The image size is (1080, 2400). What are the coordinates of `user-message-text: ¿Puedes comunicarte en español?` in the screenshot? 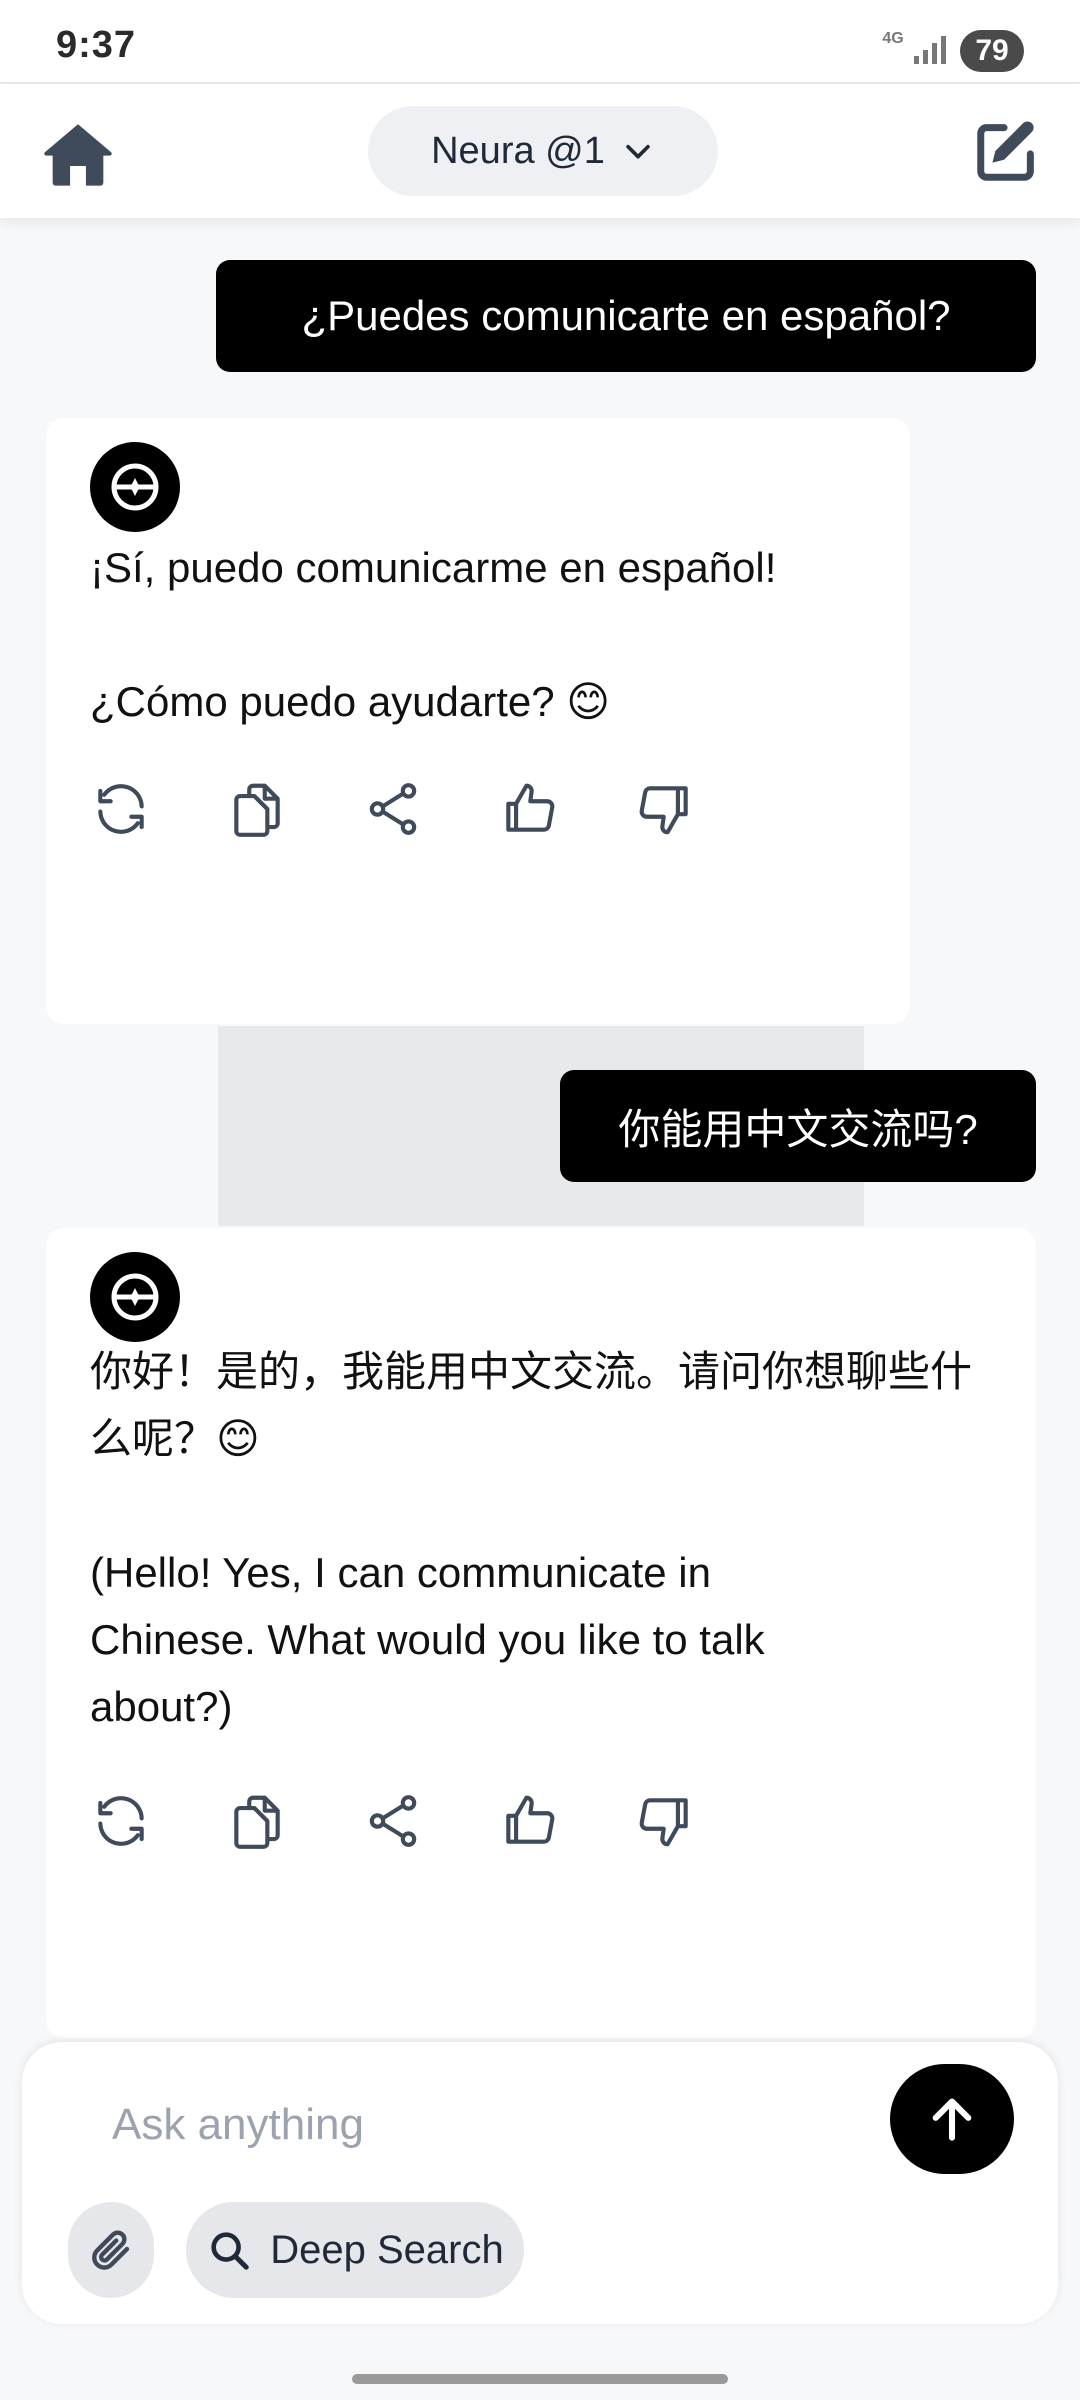 It's located at (626, 315).